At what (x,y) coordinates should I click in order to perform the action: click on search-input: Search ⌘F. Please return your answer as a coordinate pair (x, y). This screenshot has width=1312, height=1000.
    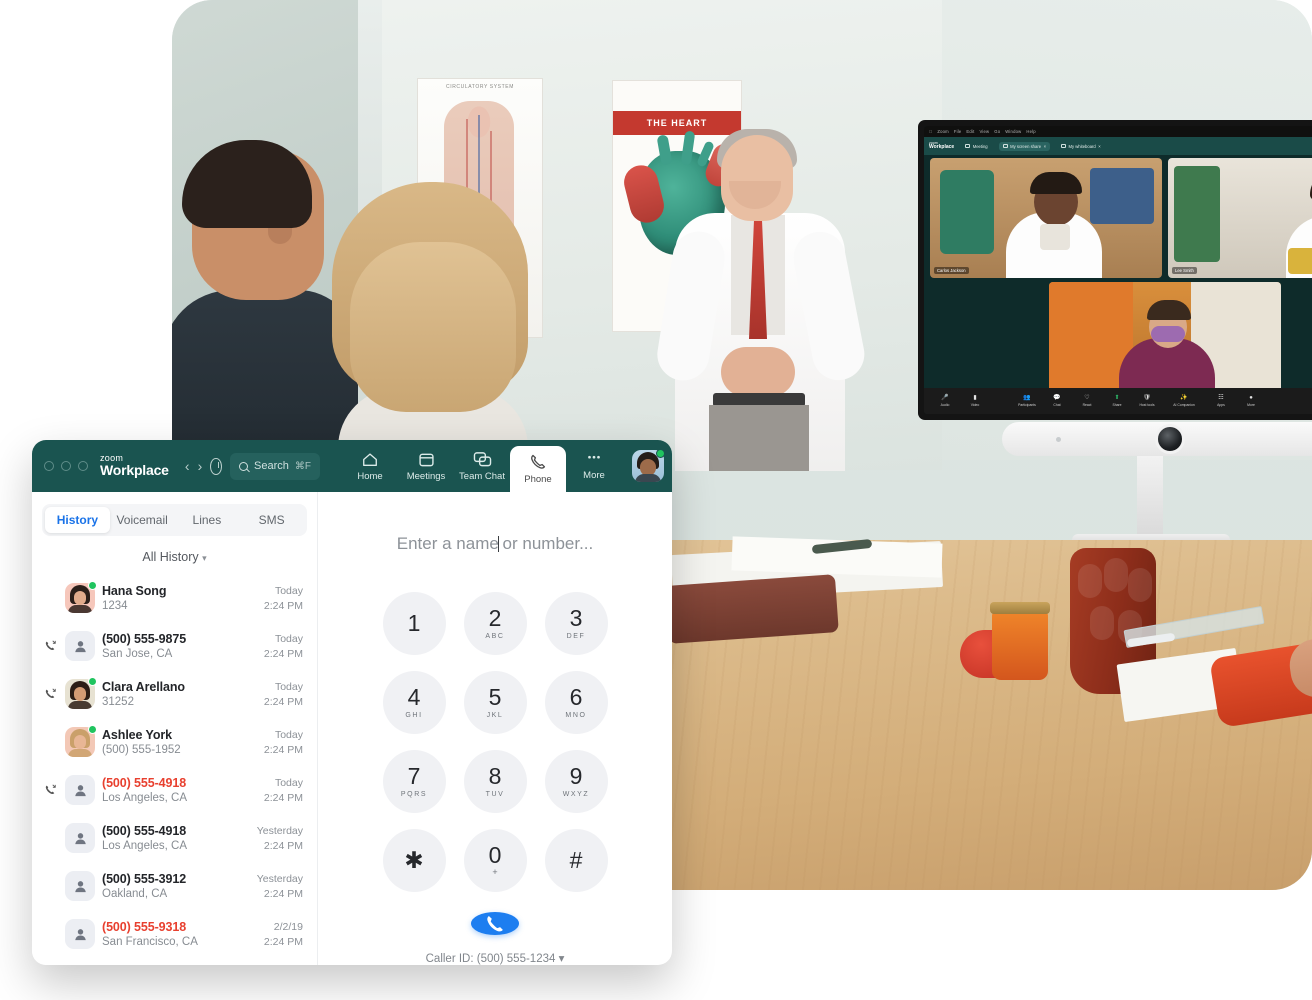
    Looking at the image, I should click on (275, 466).